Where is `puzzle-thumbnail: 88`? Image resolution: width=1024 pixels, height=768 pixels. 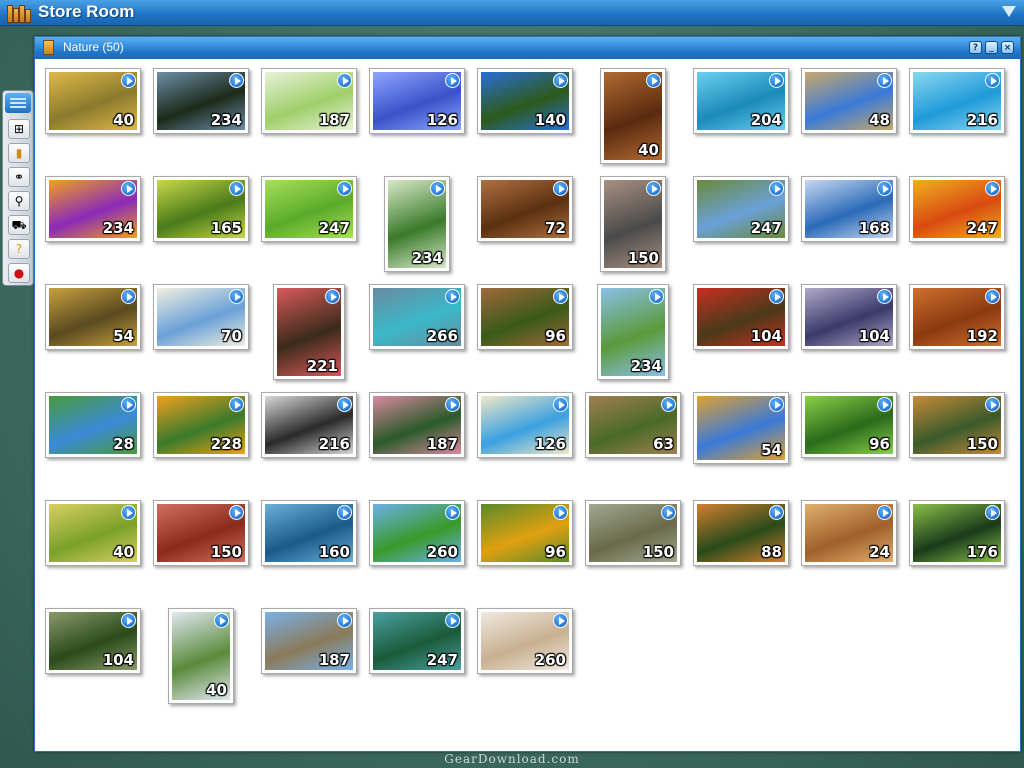 puzzle-thumbnail: 88 is located at coordinates (741, 533).